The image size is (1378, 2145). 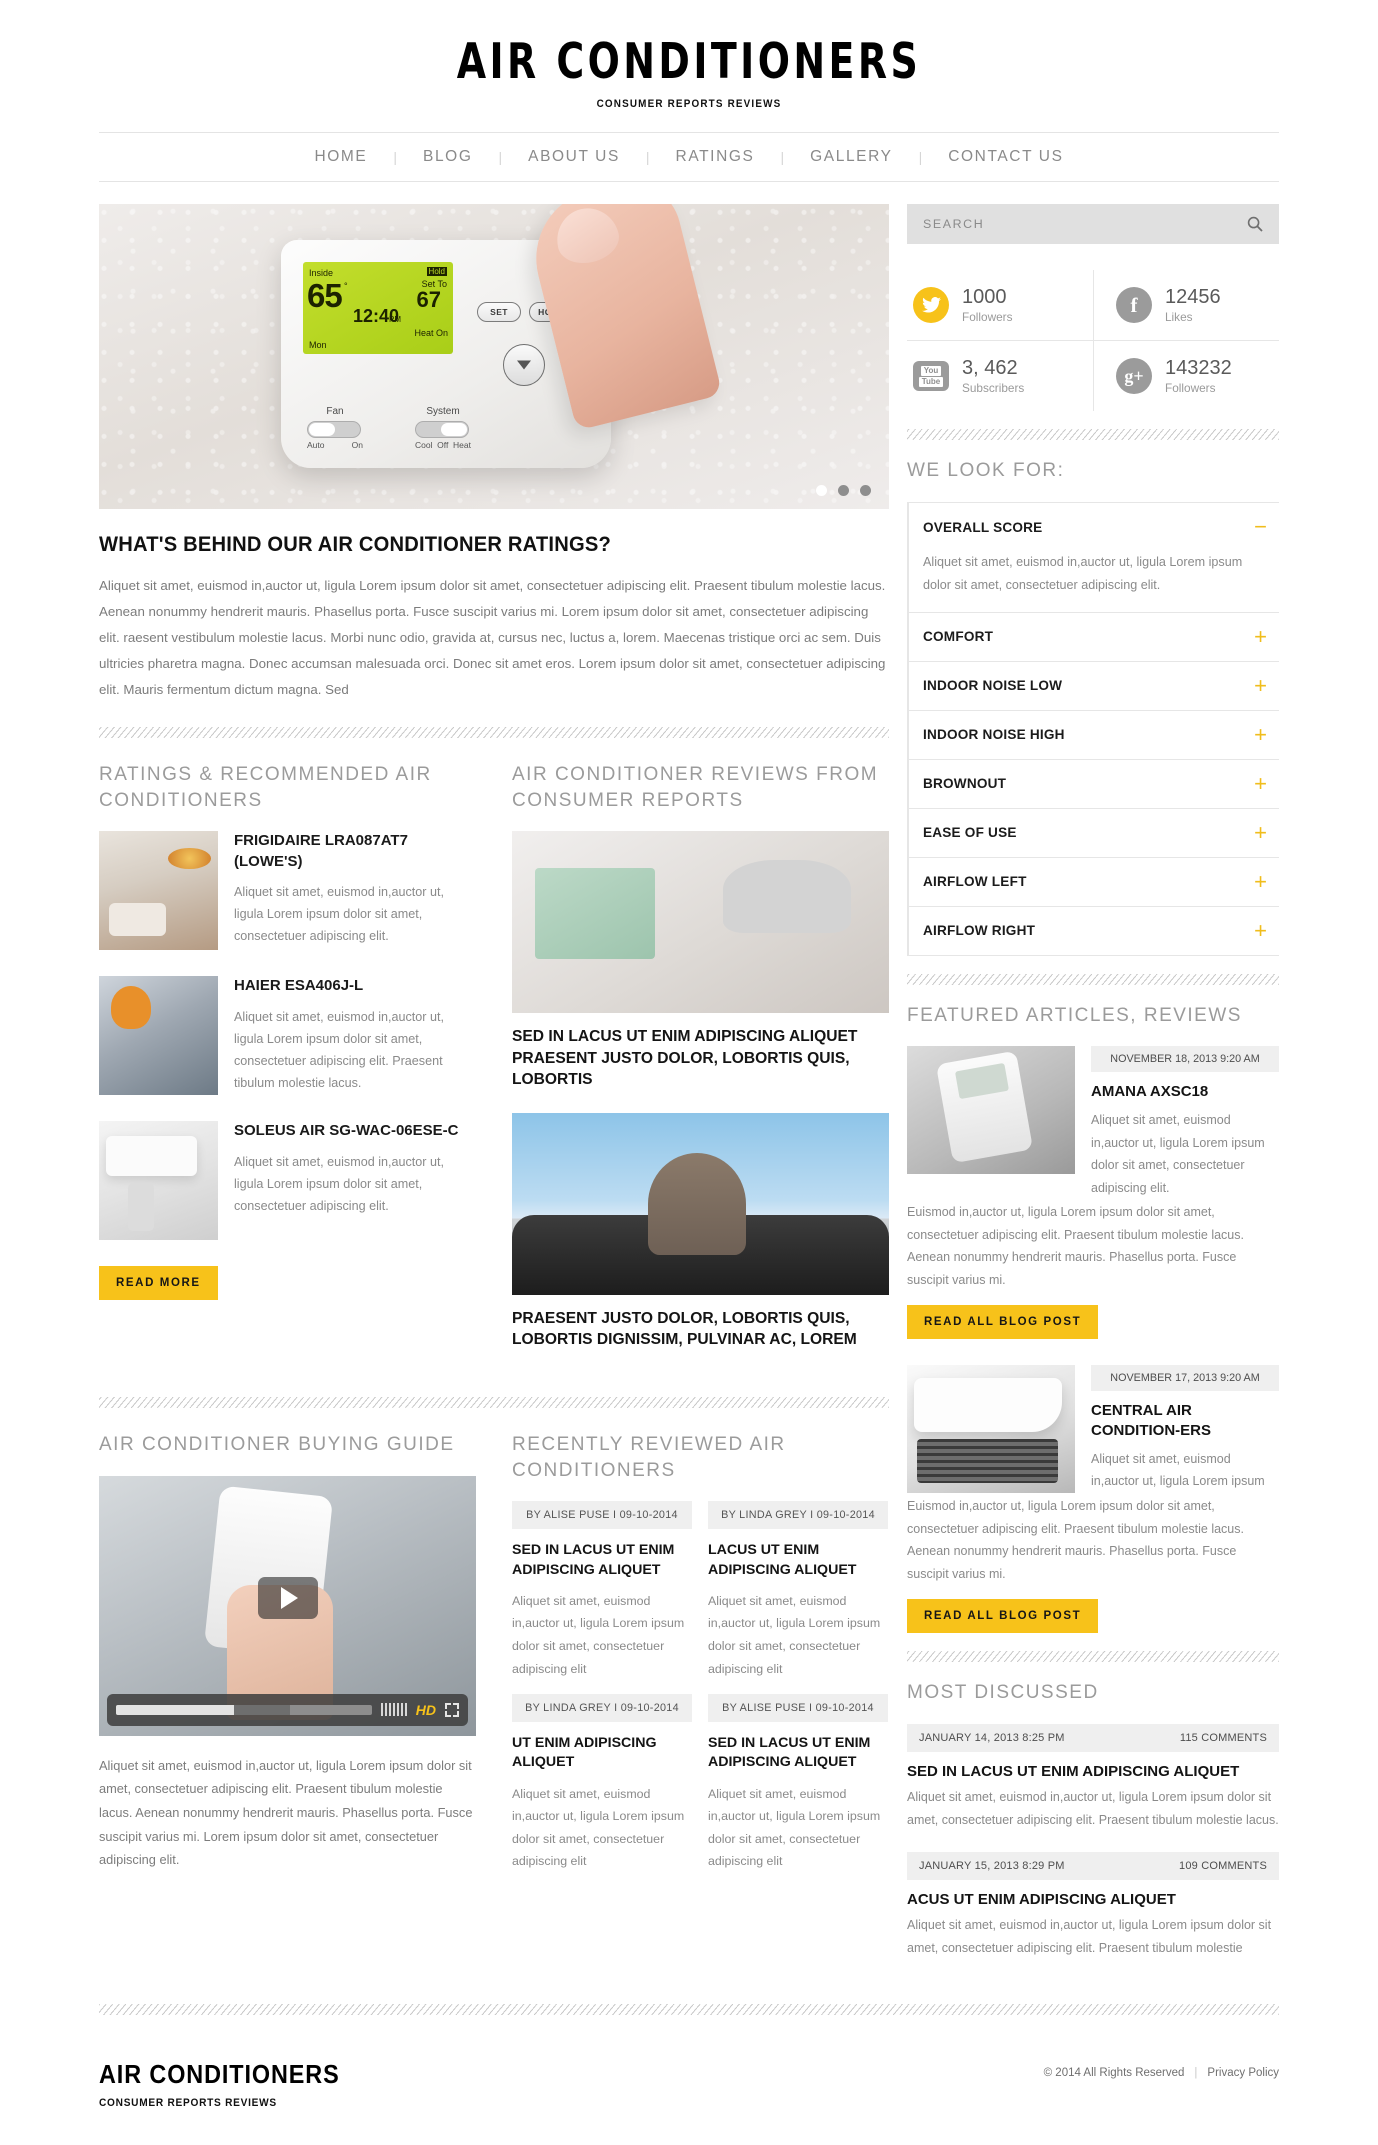 I want to click on nav-item-blog: BLOG, so click(x=447, y=157).